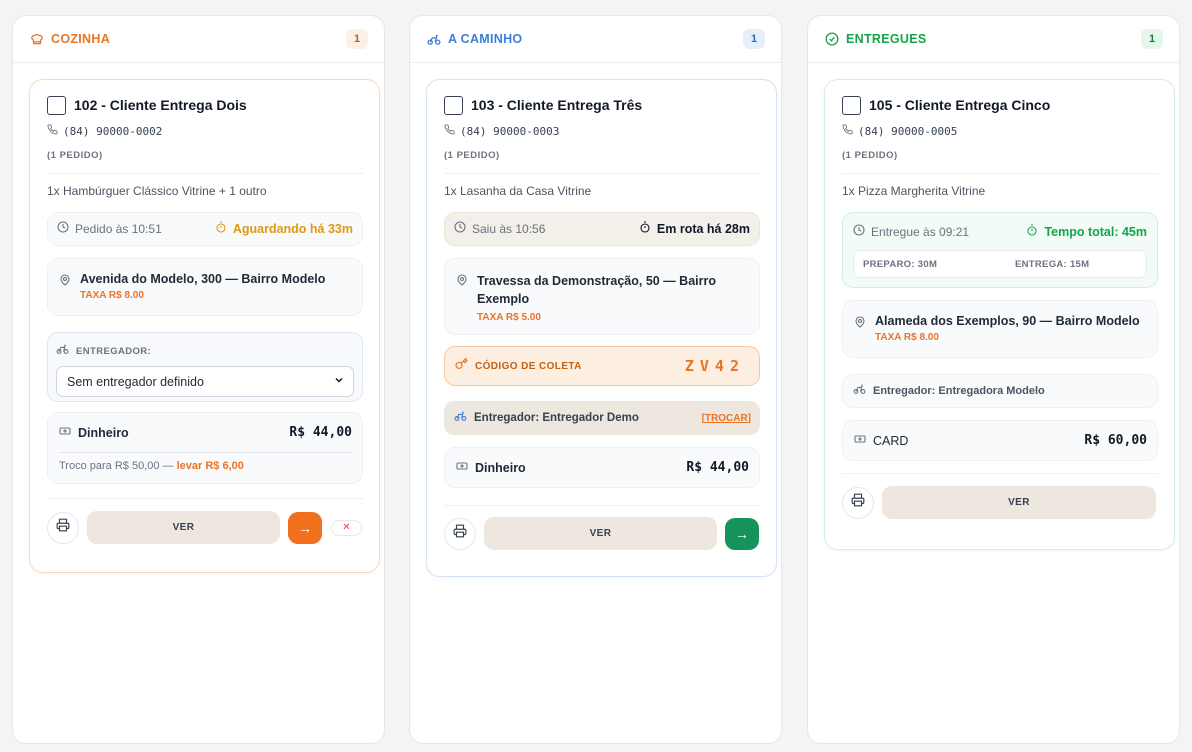  Describe the element at coordinates (960, 105) in the screenshot. I see `order-title: 105 - Cliente Entrega Cinco` at that location.